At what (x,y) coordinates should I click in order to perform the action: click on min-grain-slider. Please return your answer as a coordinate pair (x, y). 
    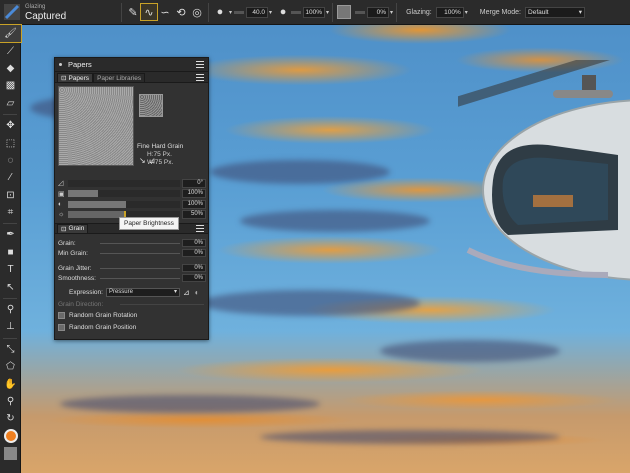
    Looking at the image, I should click on (140, 253).